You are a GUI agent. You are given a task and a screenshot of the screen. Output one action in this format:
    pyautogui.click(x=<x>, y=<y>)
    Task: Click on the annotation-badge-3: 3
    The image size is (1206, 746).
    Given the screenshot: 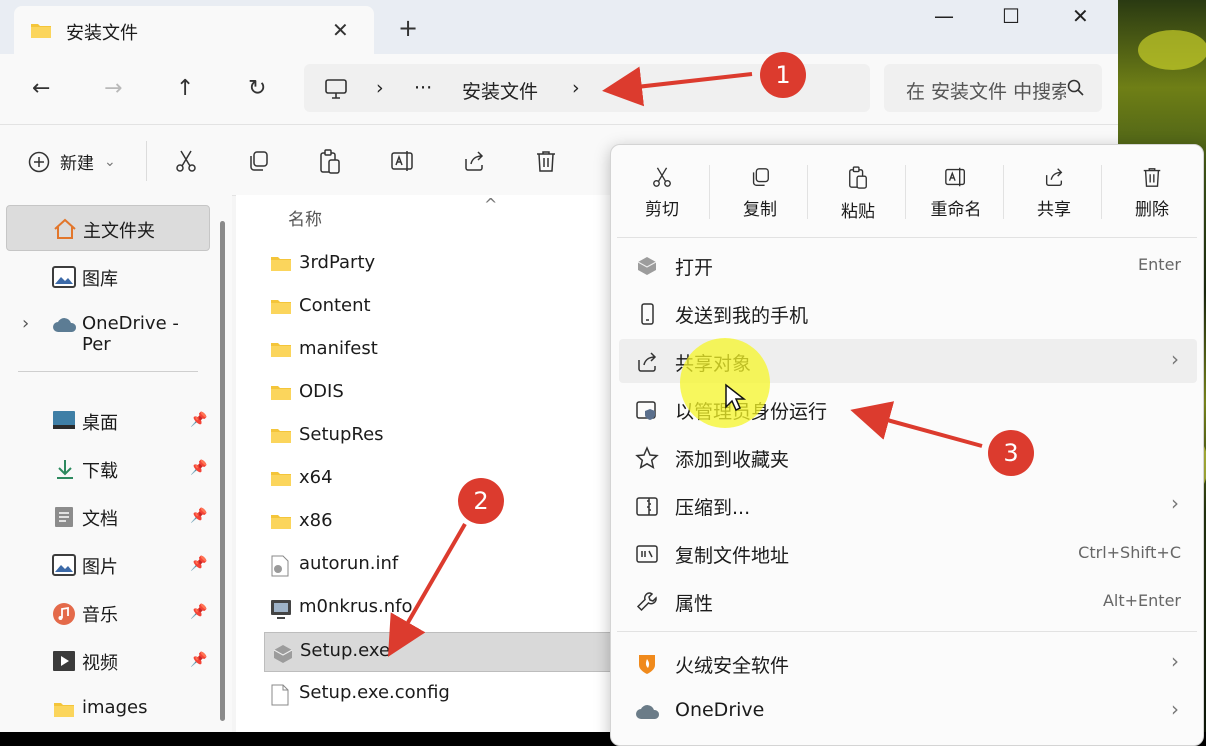 What is the action you would take?
    pyautogui.click(x=1011, y=453)
    